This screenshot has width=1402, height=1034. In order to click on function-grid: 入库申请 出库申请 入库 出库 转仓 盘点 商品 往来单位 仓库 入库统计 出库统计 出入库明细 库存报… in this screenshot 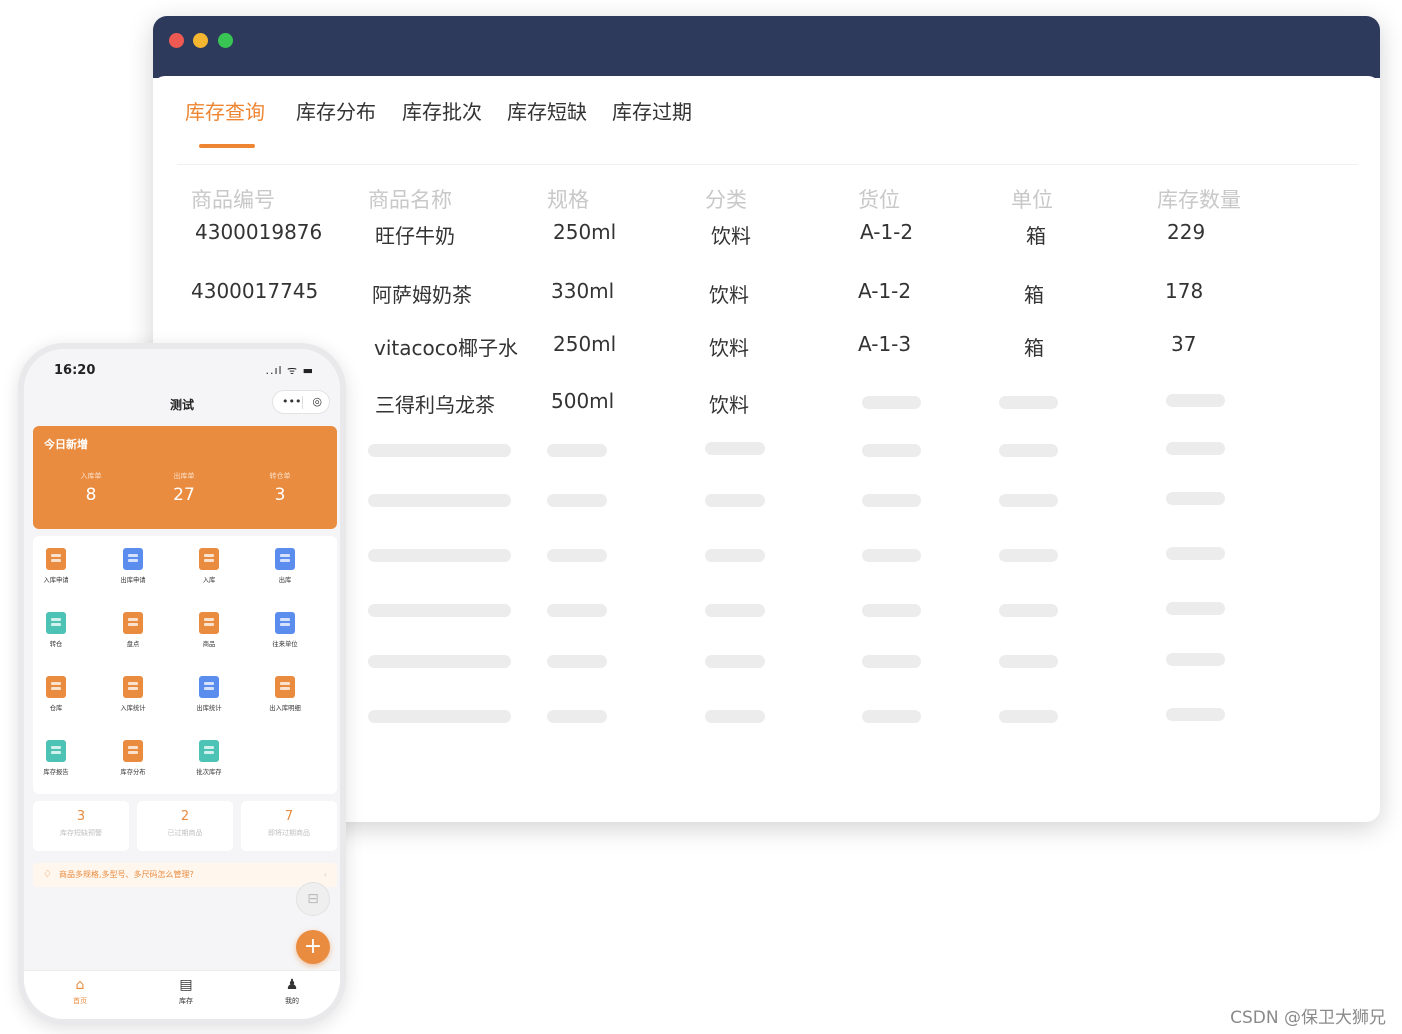, I will do `click(185, 665)`.